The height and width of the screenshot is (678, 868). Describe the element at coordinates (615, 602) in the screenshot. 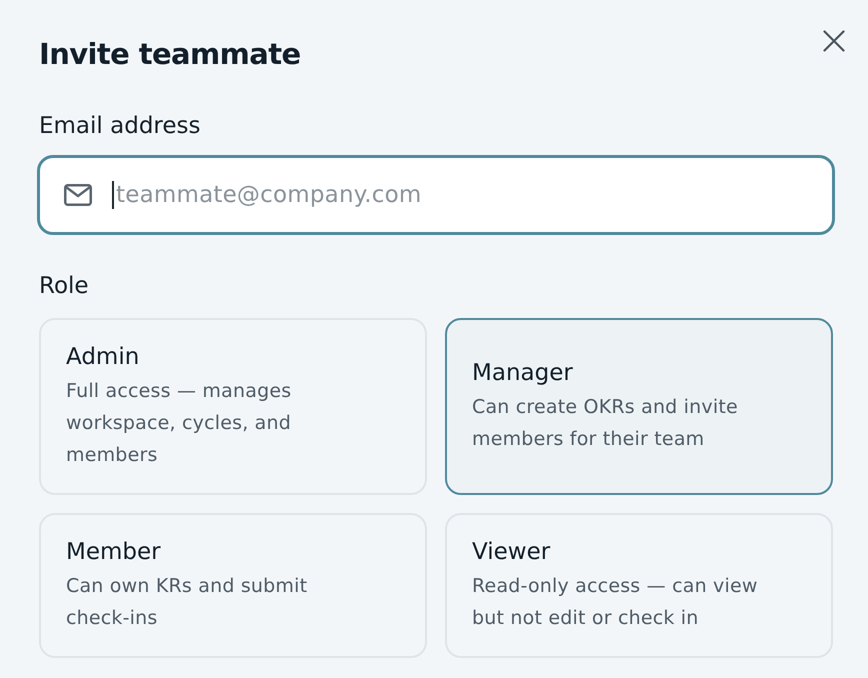

I see `role-description: Read-only access — can view but not edit or check in` at that location.